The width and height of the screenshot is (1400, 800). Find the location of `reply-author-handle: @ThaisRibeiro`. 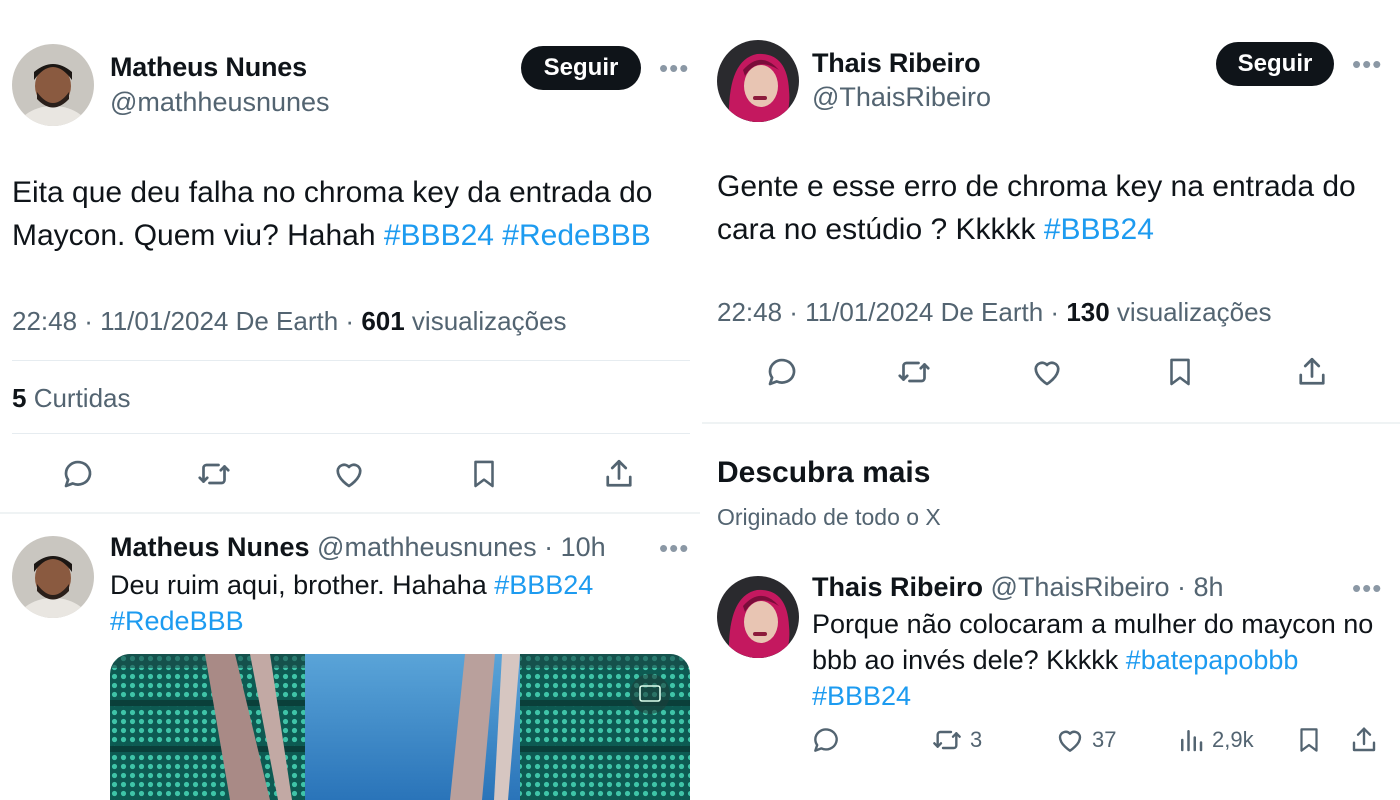

reply-author-handle: @ThaisRibeiro is located at coordinates (1076, 587).